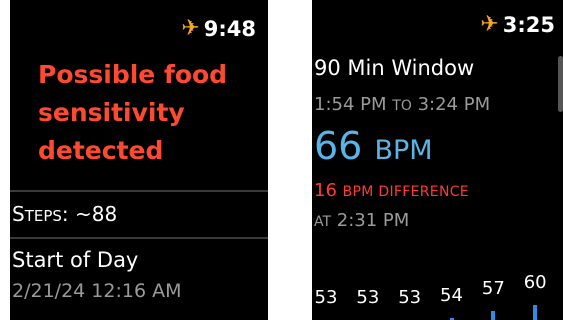 The image size is (563, 320). I want to click on range-start: 1:54 PM, so click(350, 104).